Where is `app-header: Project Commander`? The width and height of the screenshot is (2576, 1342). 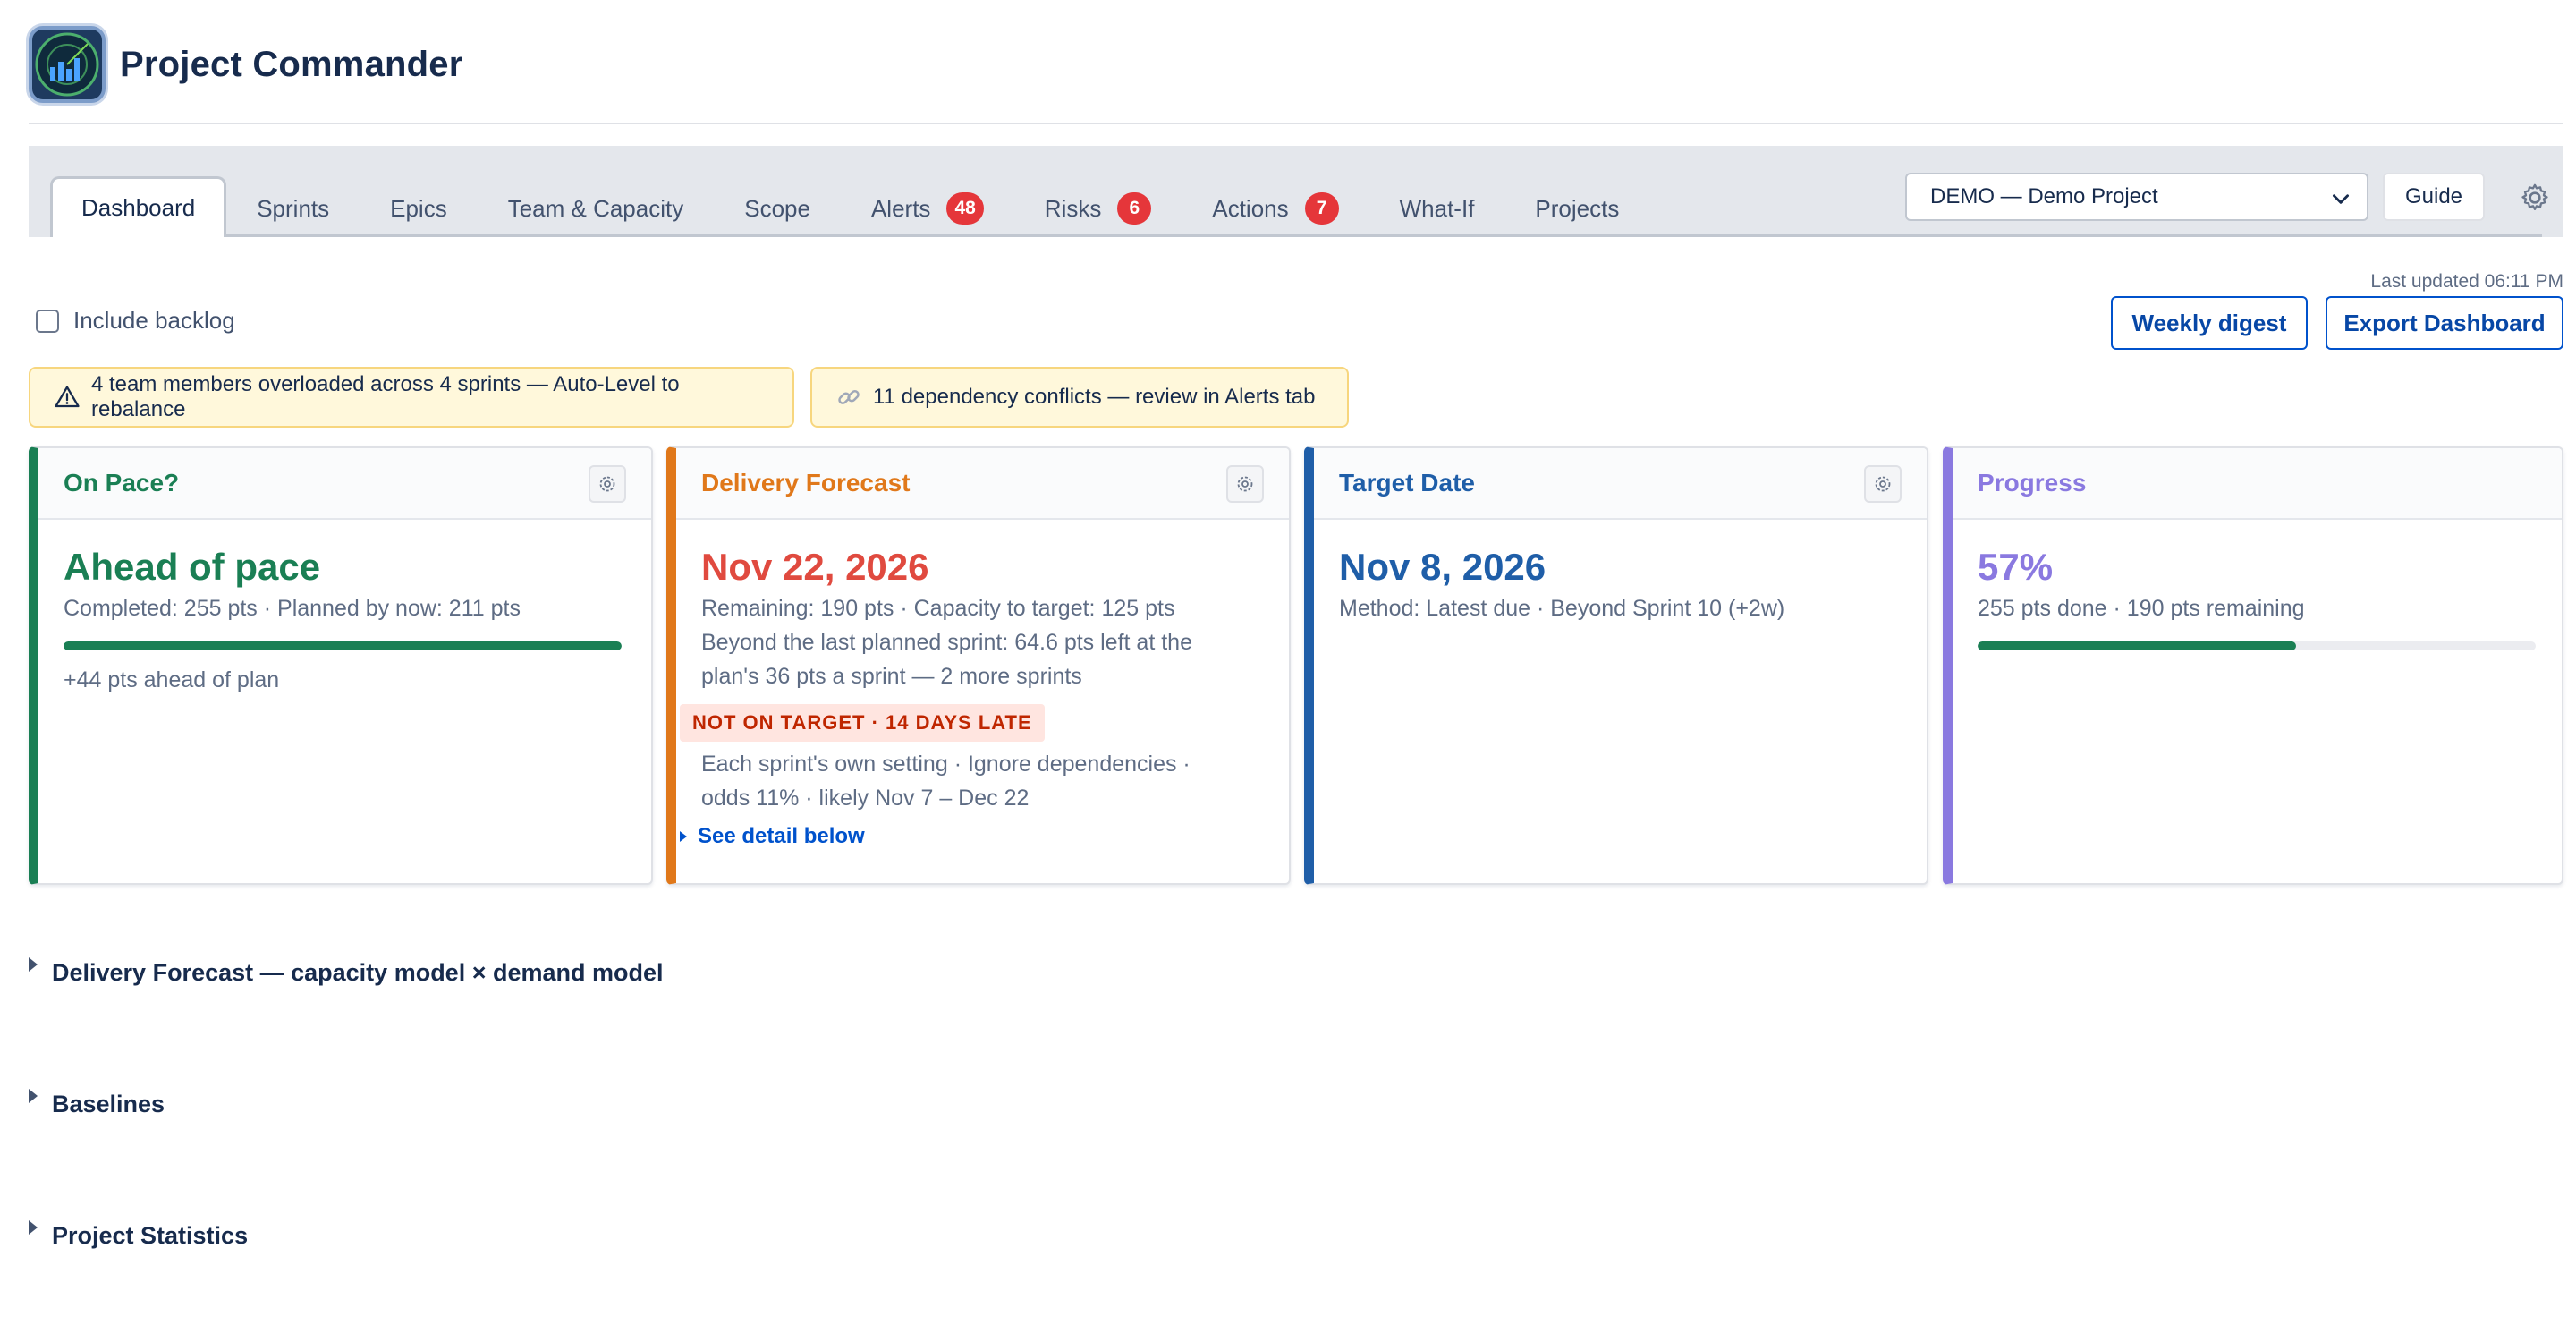
app-header: Project Commander is located at coordinates (246, 64).